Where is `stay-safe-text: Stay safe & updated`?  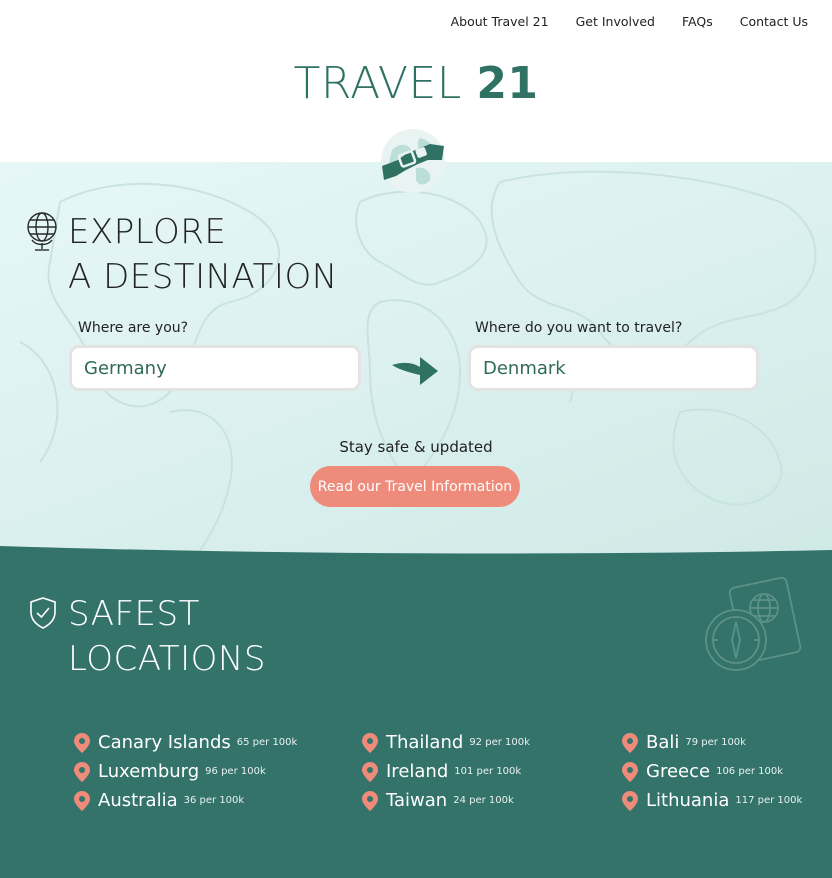
stay-safe-text: Stay safe & updated is located at coordinates (416, 447).